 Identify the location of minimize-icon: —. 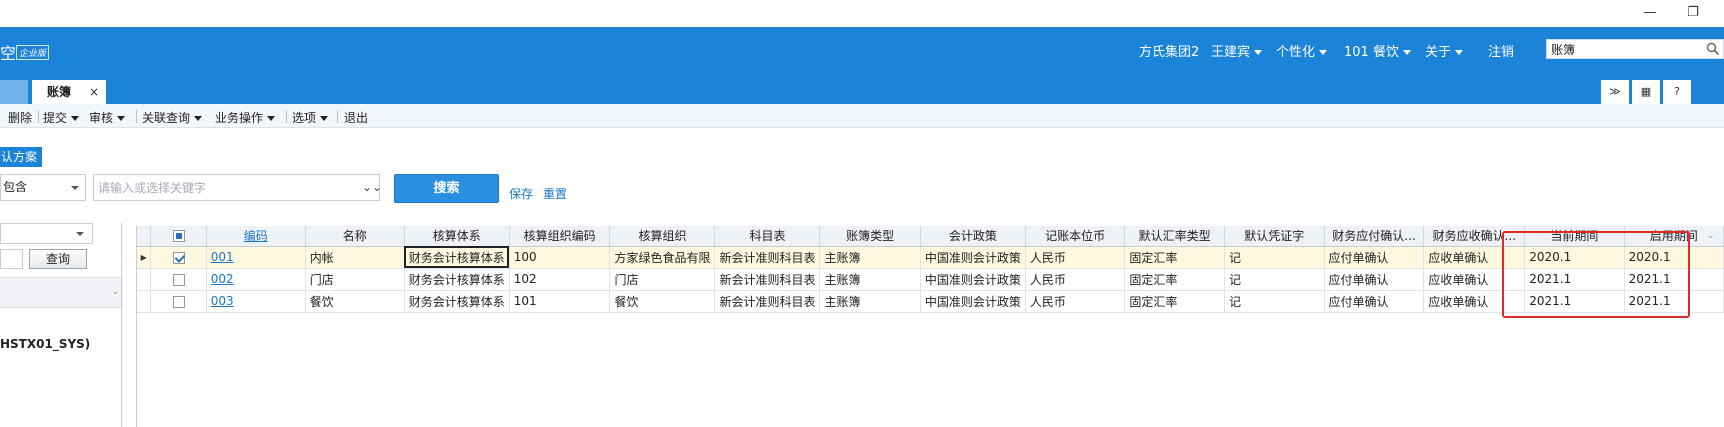
(1650, 13).